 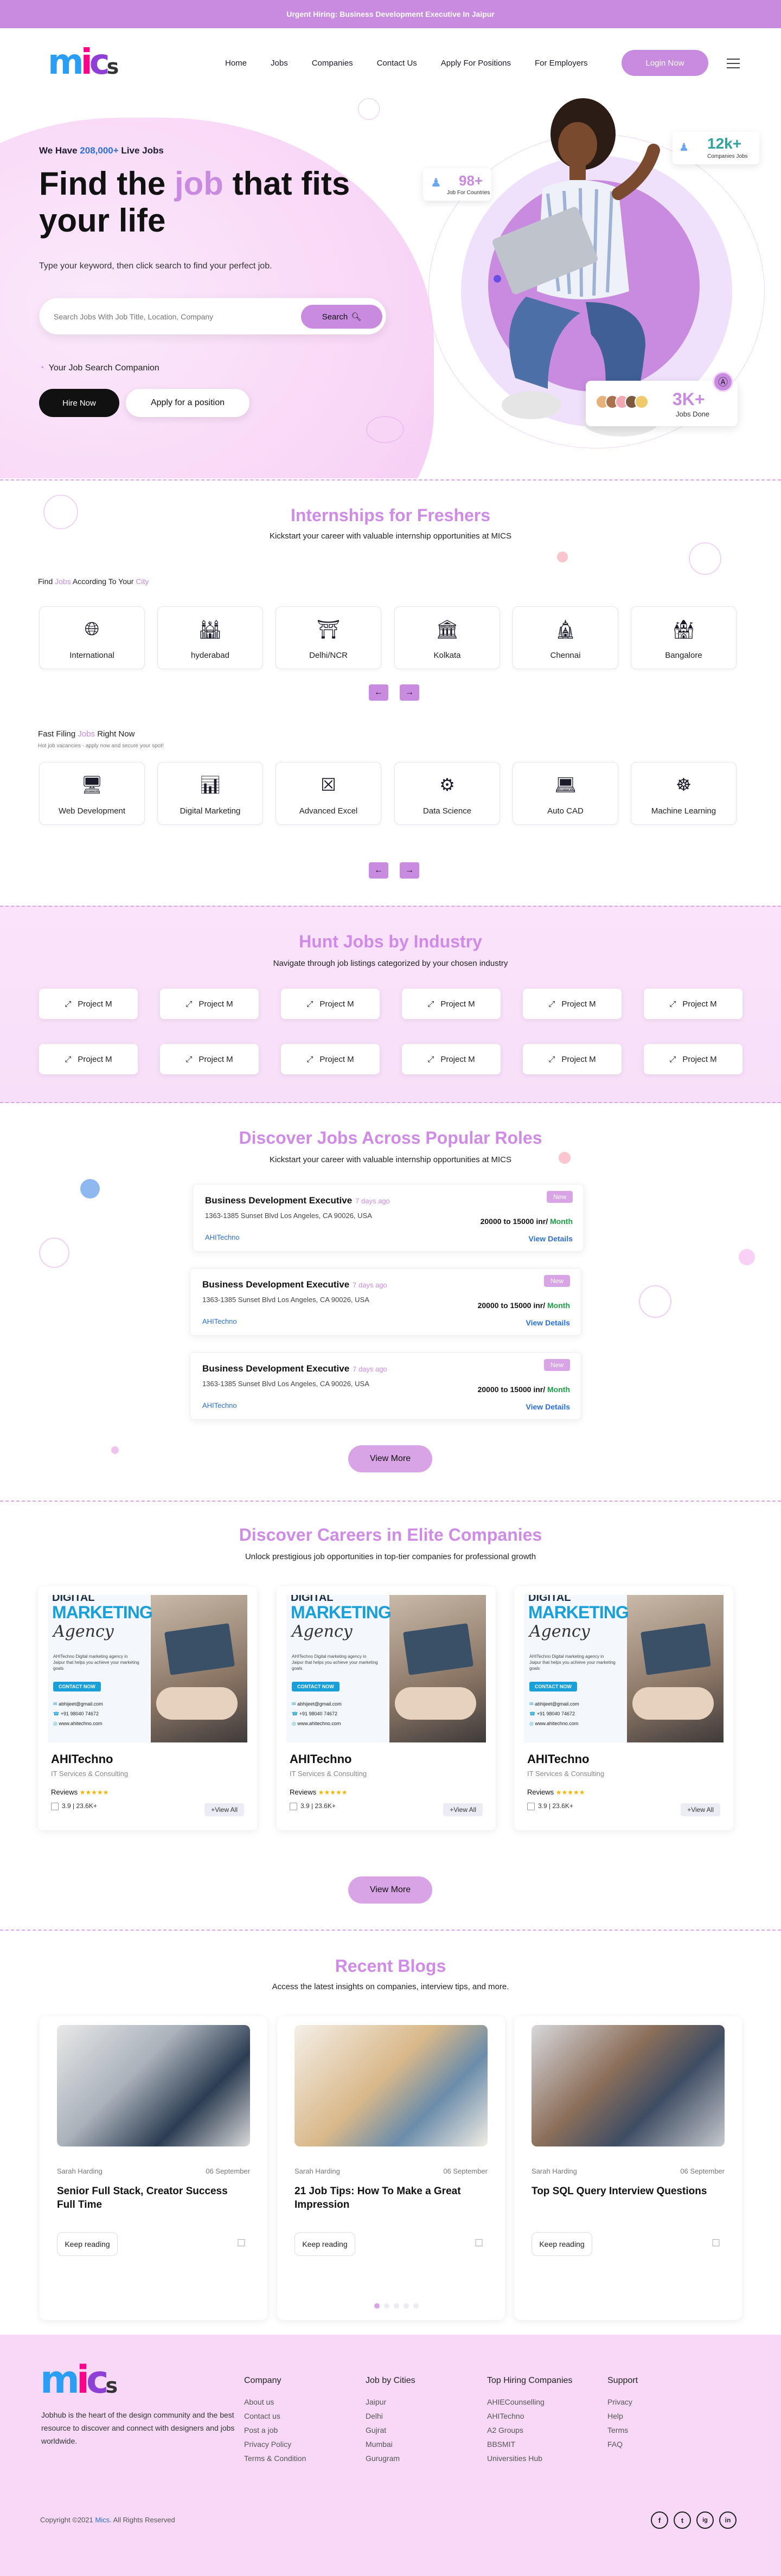 I want to click on blog-carousel-dots, so click(x=396, y=2306).